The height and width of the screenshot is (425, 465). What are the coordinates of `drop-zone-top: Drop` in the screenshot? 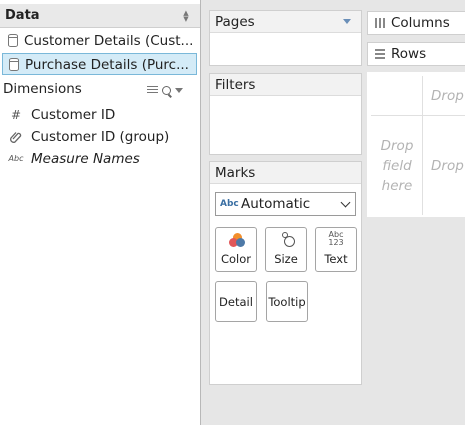 It's located at (447, 96).